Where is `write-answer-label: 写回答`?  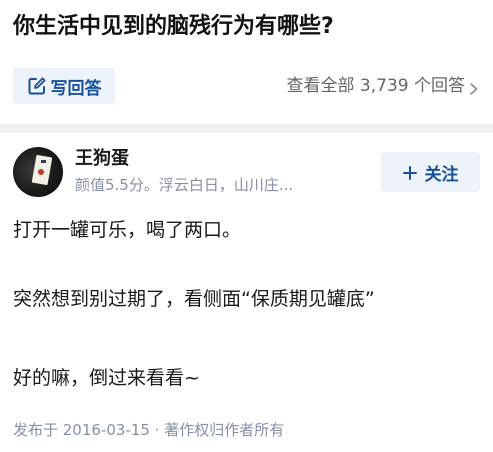 write-answer-label: 写回答 is located at coordinates (76, 88).